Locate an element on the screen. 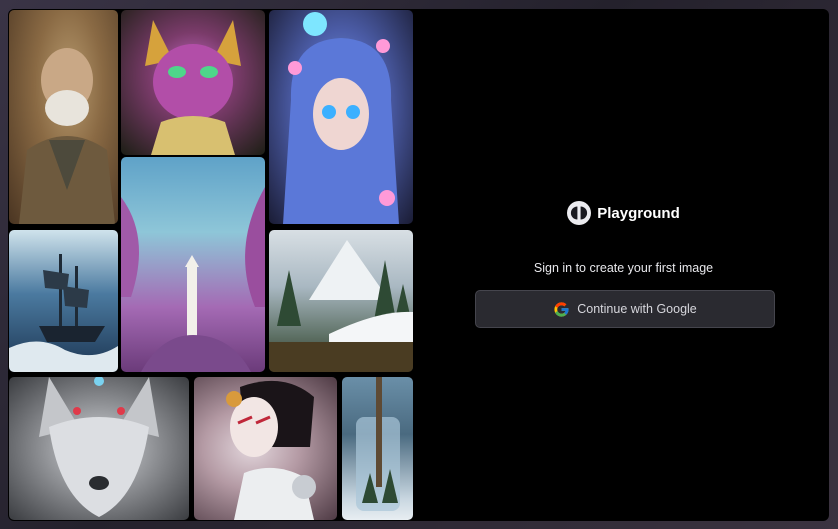  brand: Playground is located at coordinates (623, 213).